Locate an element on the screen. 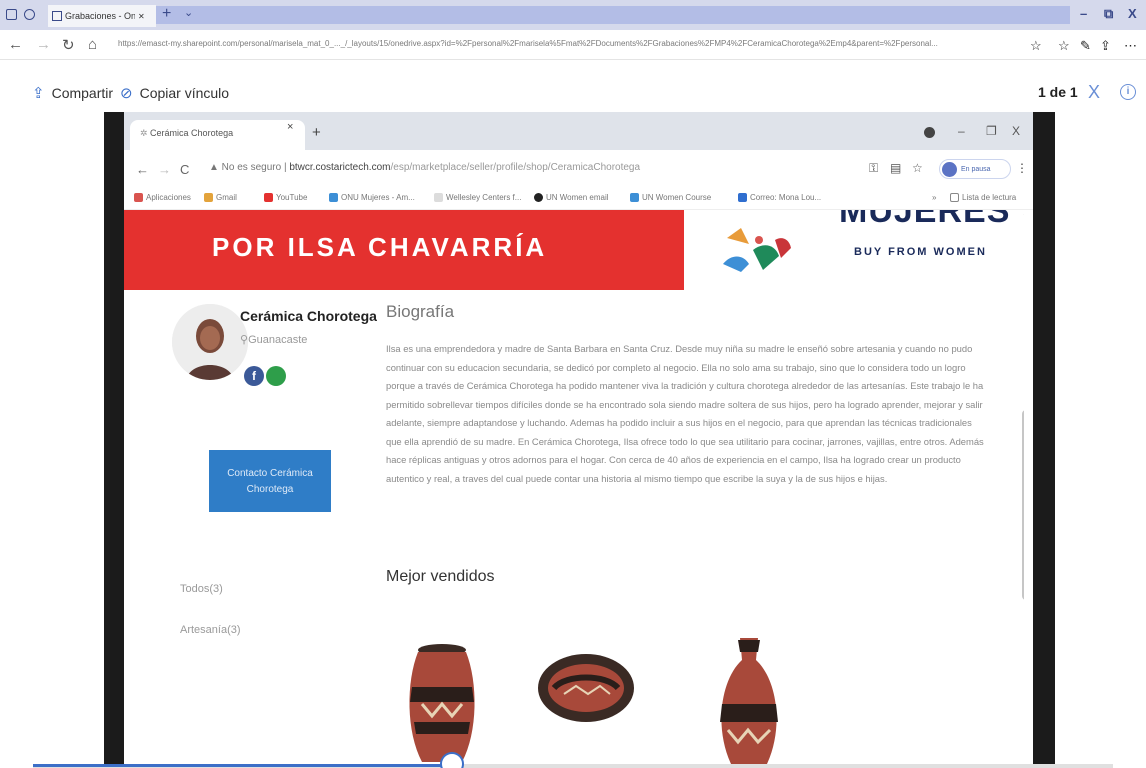  tab-favicon-icon: ✲ is located at coordinates (145, 133).